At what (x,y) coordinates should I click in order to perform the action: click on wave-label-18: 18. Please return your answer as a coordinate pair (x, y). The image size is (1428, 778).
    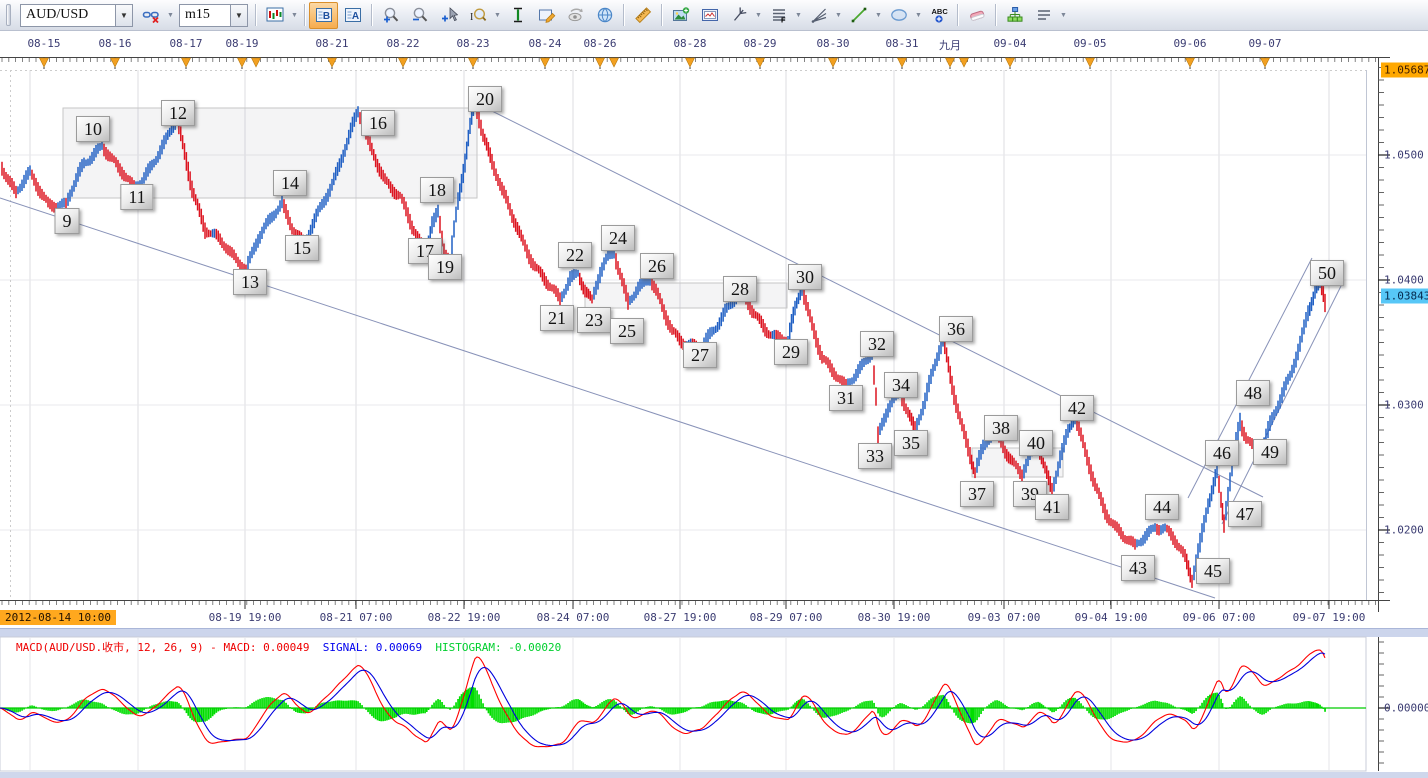
    Looking at the image, I should click on (437, 190).